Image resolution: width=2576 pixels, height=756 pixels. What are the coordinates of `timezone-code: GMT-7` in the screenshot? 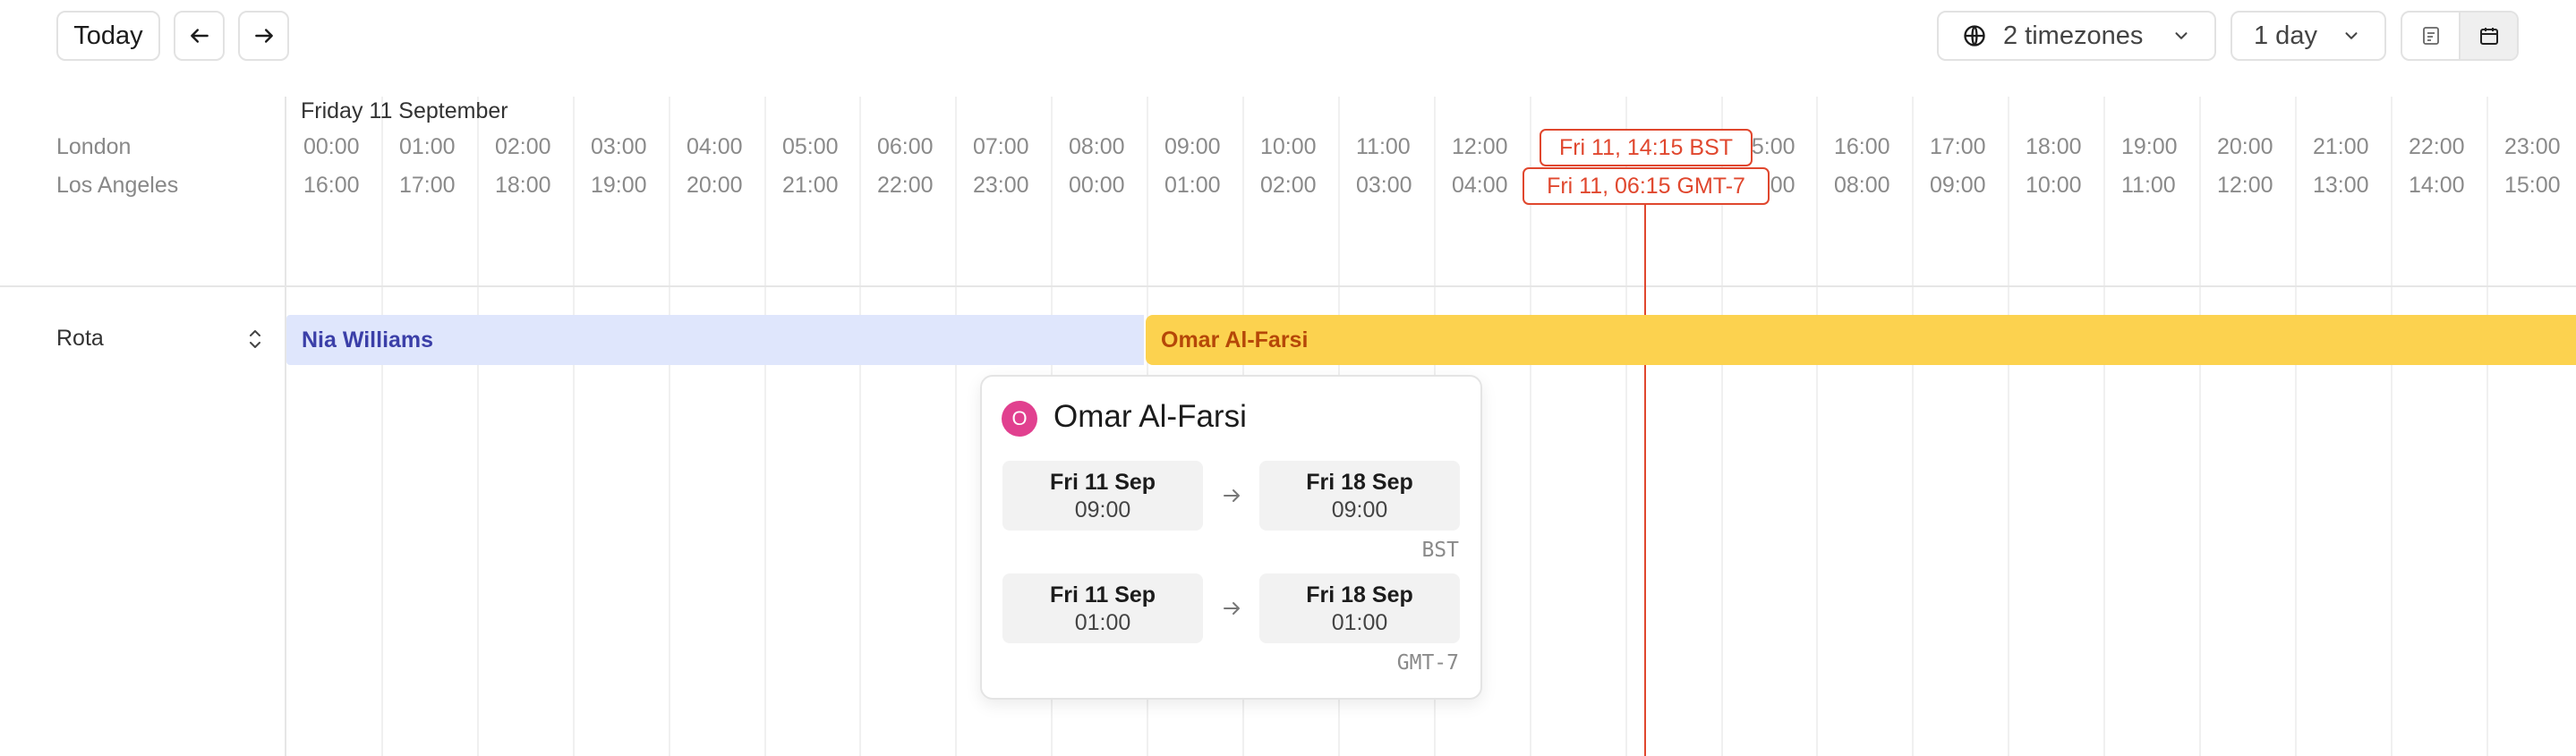 It's located at (1427, 663).